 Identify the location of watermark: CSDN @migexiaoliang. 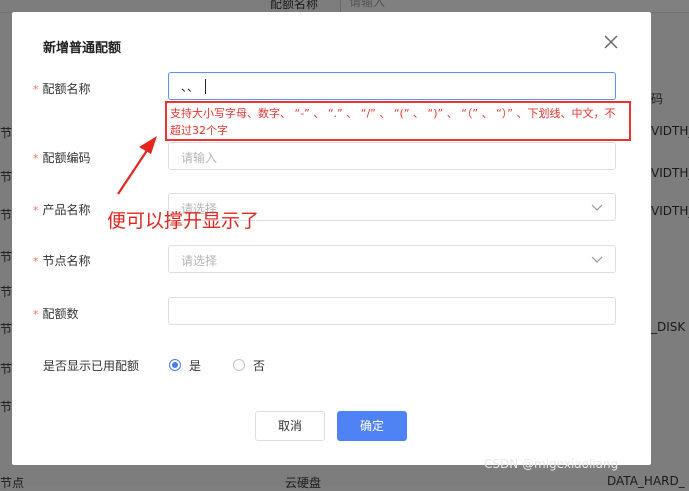
(551, 464).